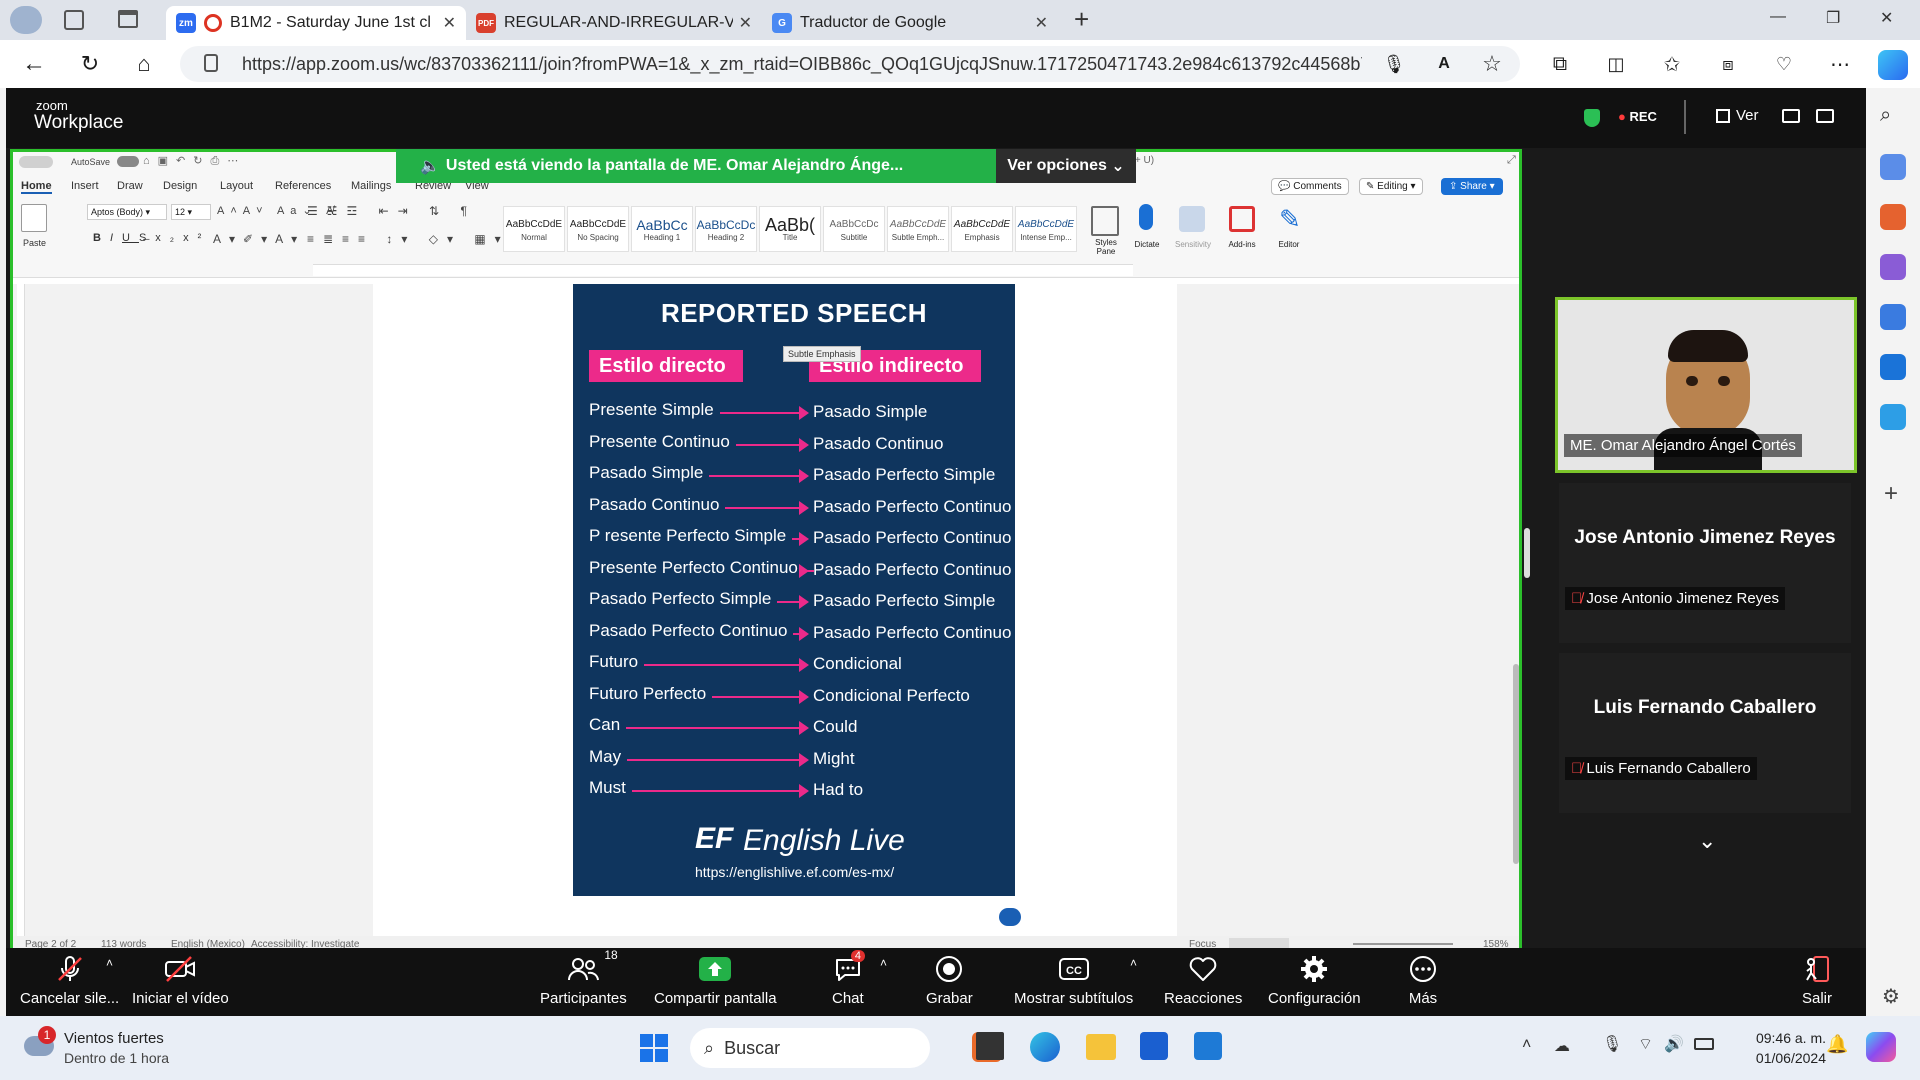 This screenshot has height=1080, width=1920. What do you see at coordinates (654, 1048) in the screenshot?
I see `windows-start-icon` at bounding box center [654, 1048].